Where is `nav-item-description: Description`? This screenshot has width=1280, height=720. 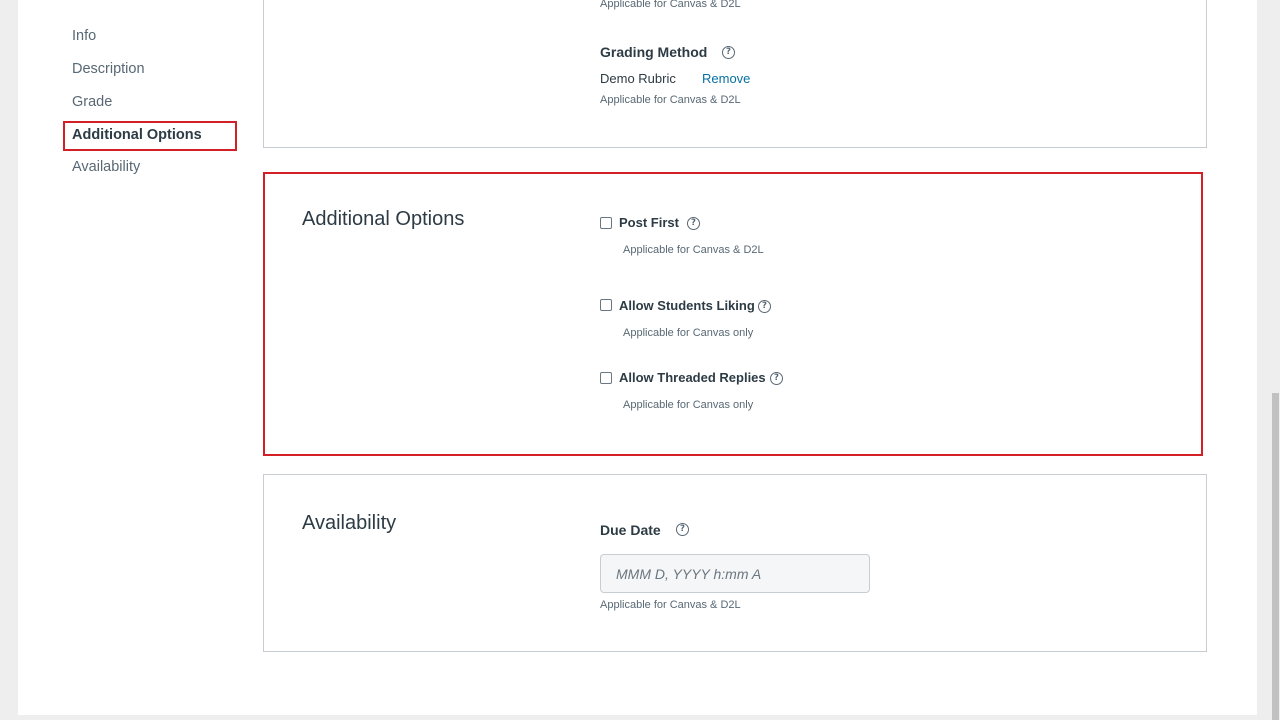
nav-item-description: Description is located at coordinates (108, 69).